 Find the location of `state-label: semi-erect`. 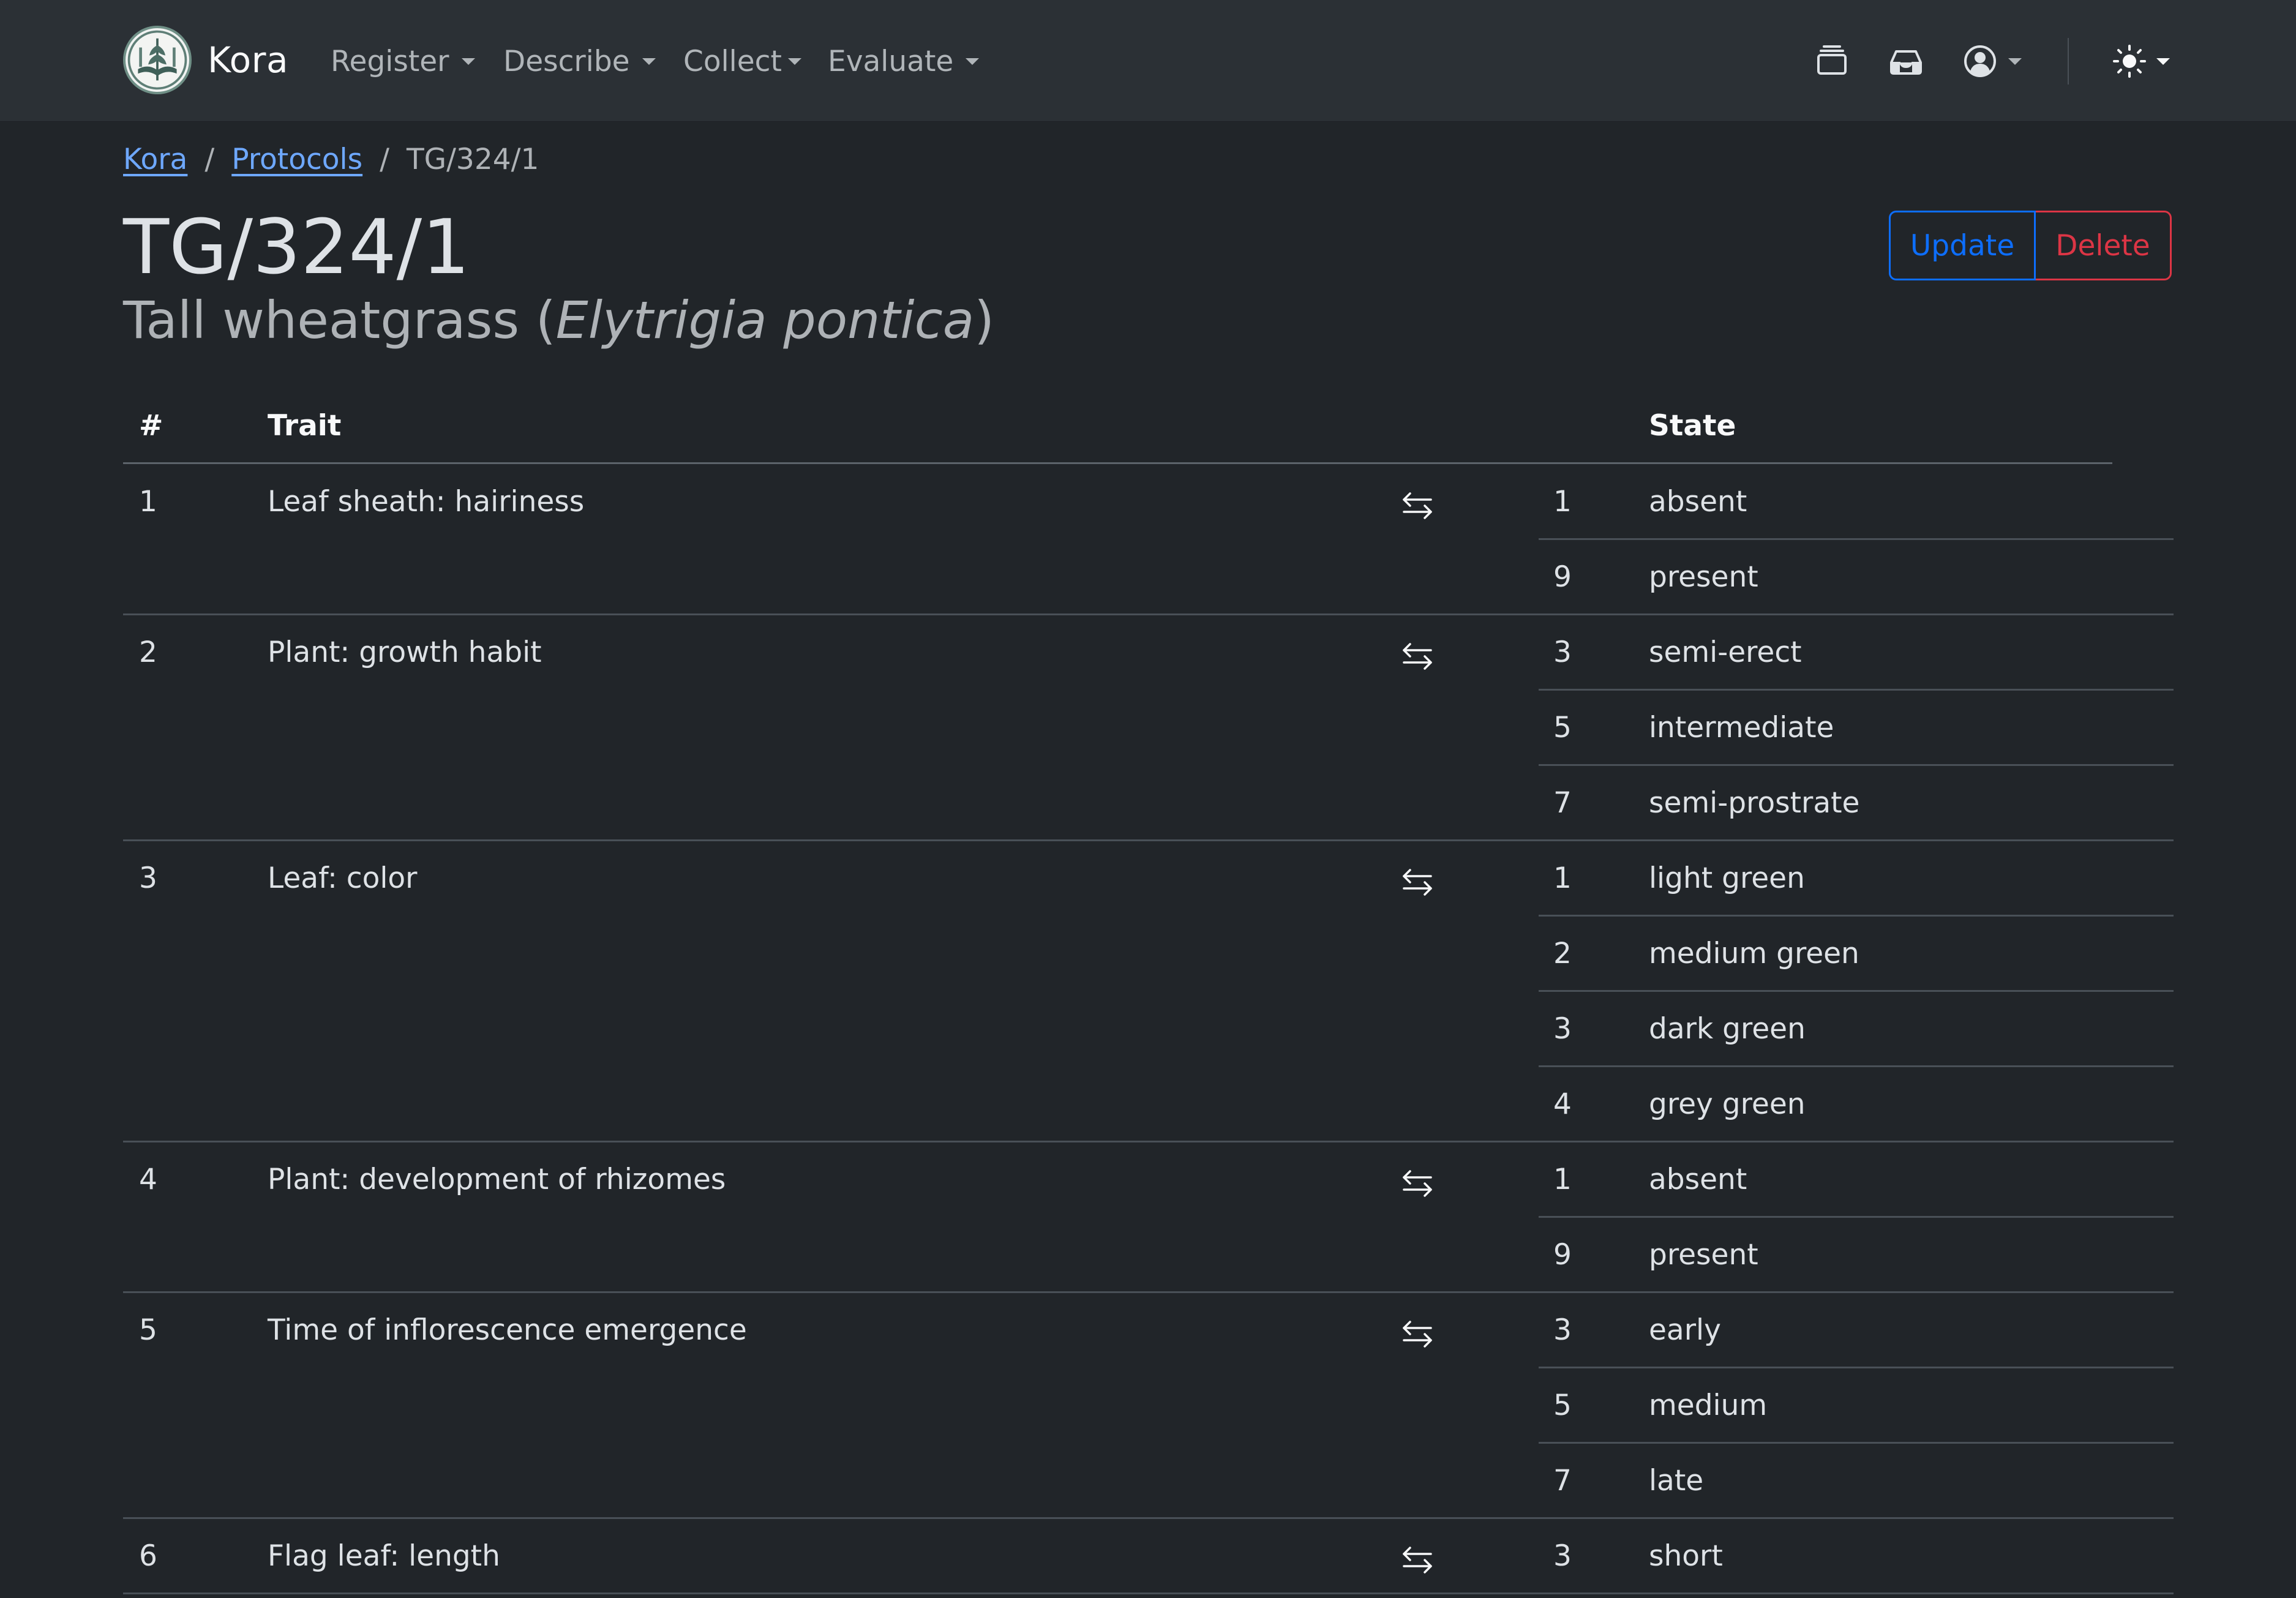

state-label: semi-erect is located at coordinates (1725, 653).